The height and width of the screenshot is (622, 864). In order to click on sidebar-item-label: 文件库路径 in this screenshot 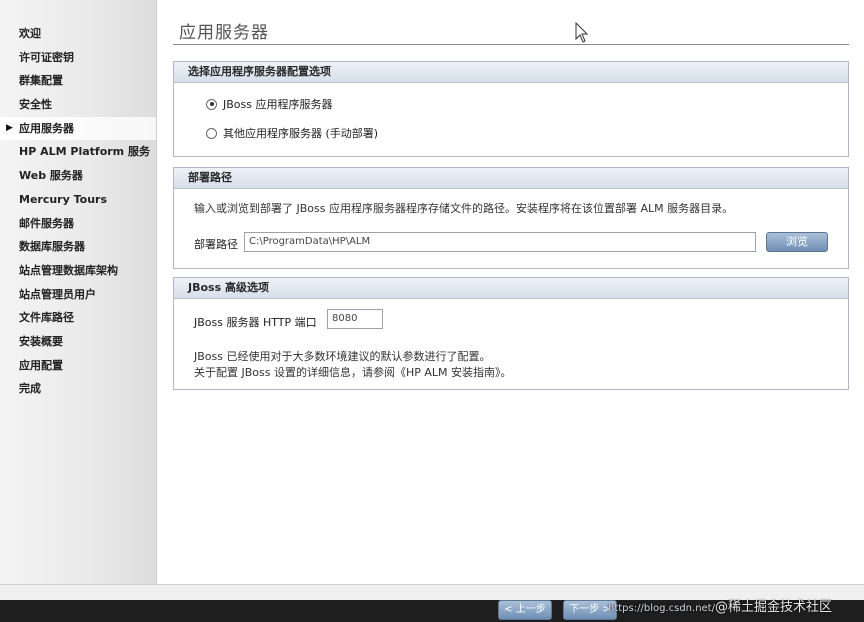, I will do `click(46, 318)`.